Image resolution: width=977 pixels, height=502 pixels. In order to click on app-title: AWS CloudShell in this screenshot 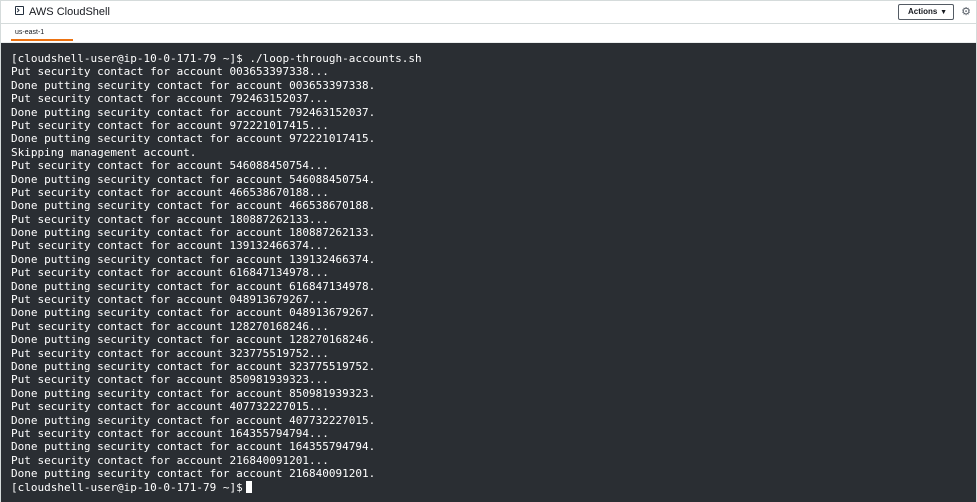, I will do `click(69, 12)`.